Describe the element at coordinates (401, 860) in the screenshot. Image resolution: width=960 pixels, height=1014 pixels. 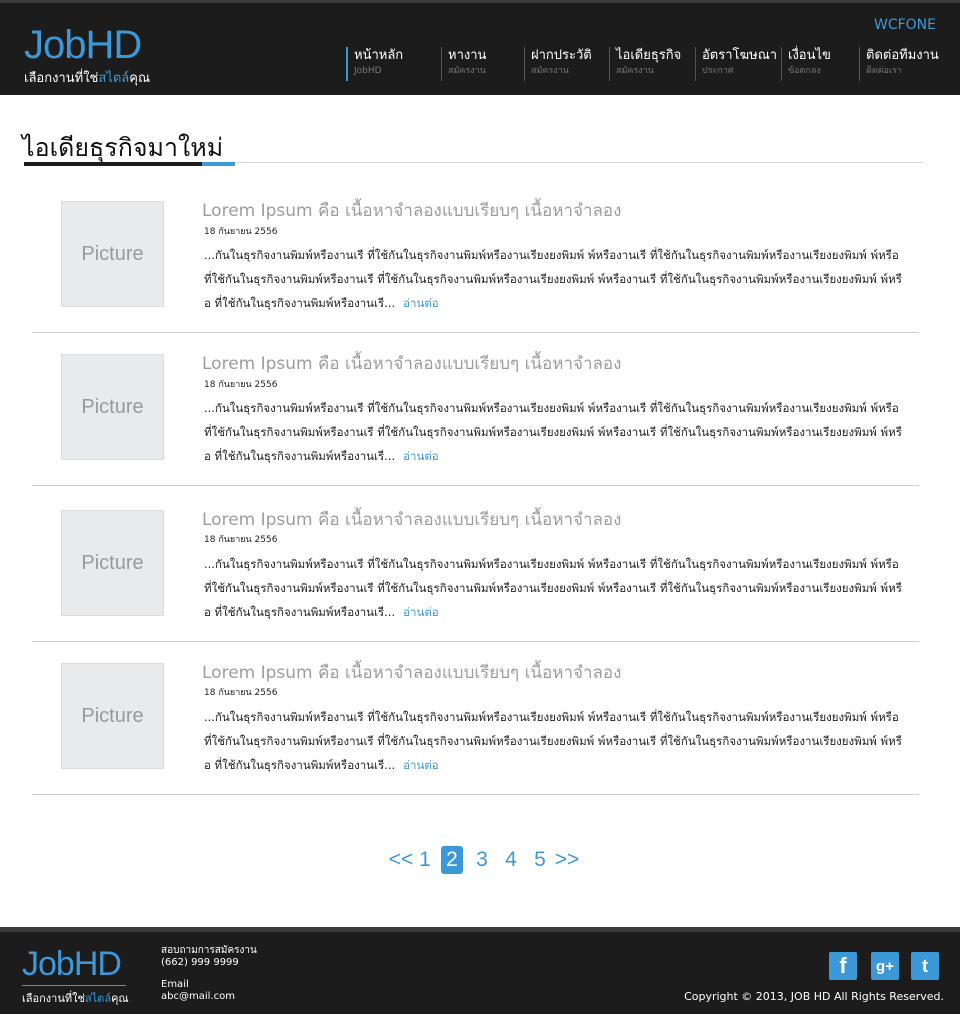
I see `prev-page-link: <<` at that location.